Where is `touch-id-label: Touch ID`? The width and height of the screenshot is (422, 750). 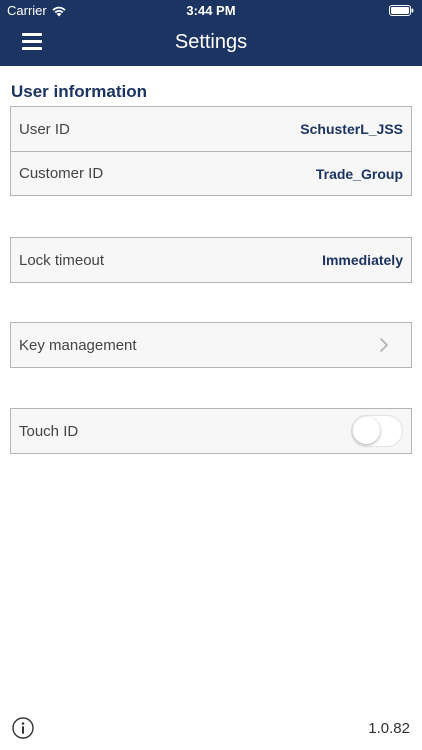
touch-id-label: Touch ID is located at coordinates (49, 431).